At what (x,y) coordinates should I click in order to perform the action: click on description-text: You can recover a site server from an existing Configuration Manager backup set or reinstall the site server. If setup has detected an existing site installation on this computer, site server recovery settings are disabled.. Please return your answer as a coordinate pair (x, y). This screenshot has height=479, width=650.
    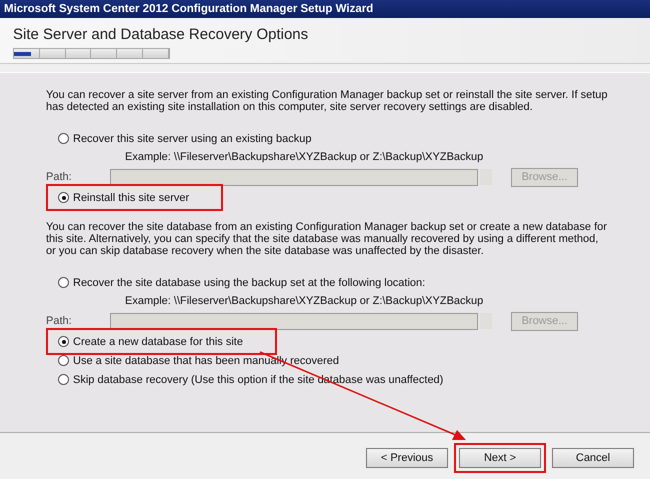
    Looking at the image, I should click on (327, 101).